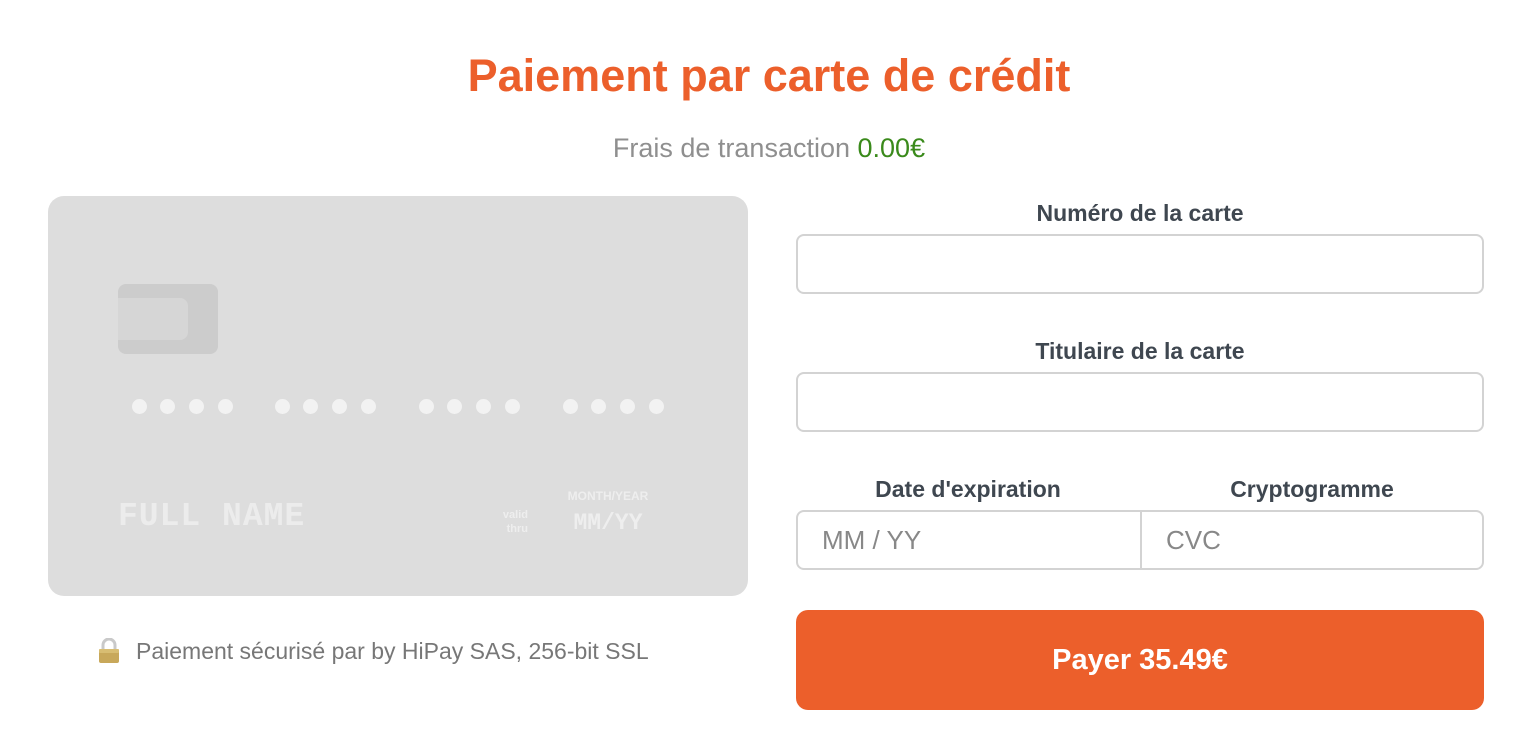 The height and width of the screenshot is (754, 1538). What do you see at coordinates (608, 523) in the screenshot?
I see `expiry-display: MM/YY` at bounding box center [608, 523].